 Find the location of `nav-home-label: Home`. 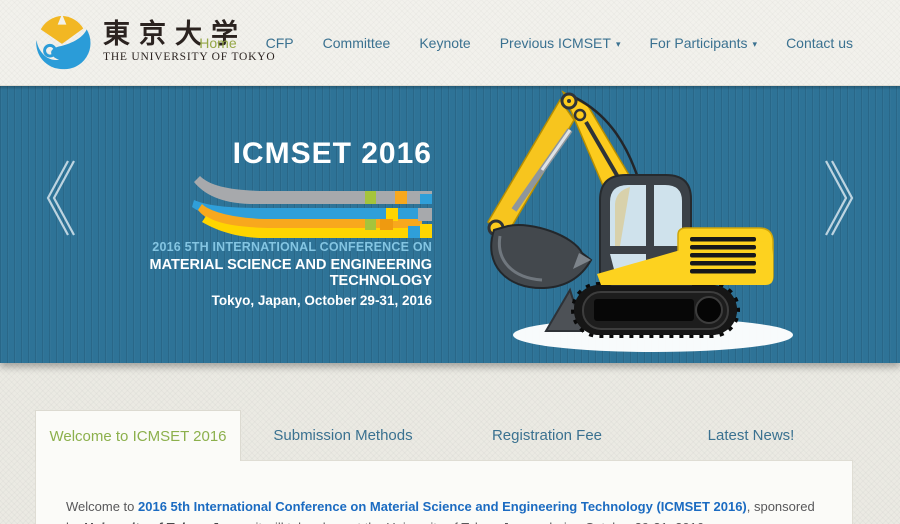

nav-home-label: Home is located at coordinates (218, 43).